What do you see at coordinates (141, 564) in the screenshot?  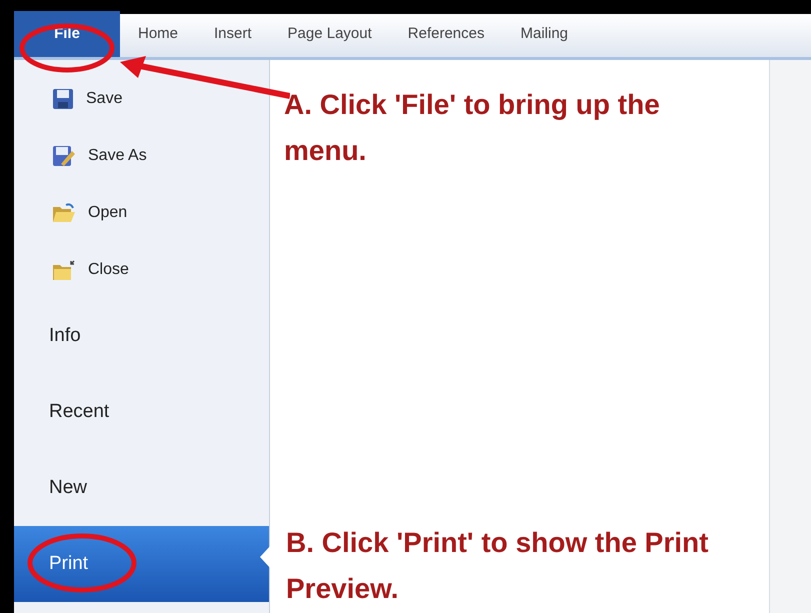 I see `menu-item: Print` at bounding box center [141, 564].